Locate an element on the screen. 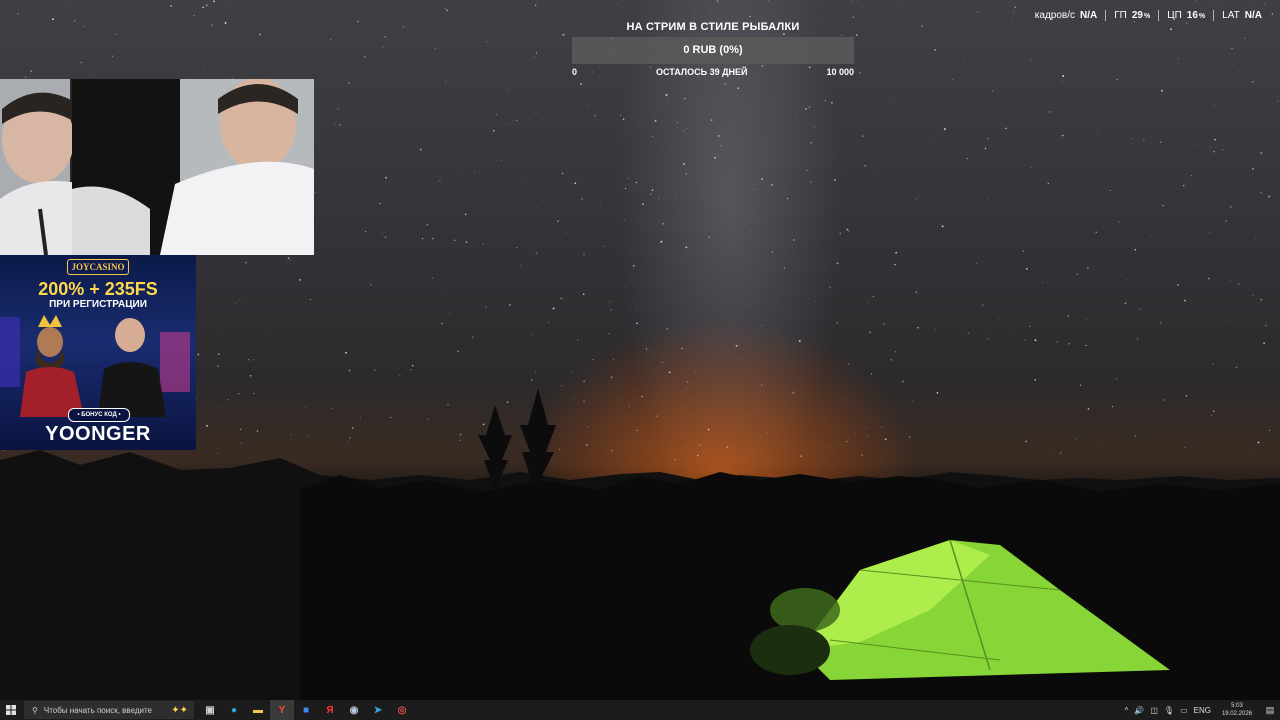  file-explorer-icon: ▬ is located at coordinates (258, 710).